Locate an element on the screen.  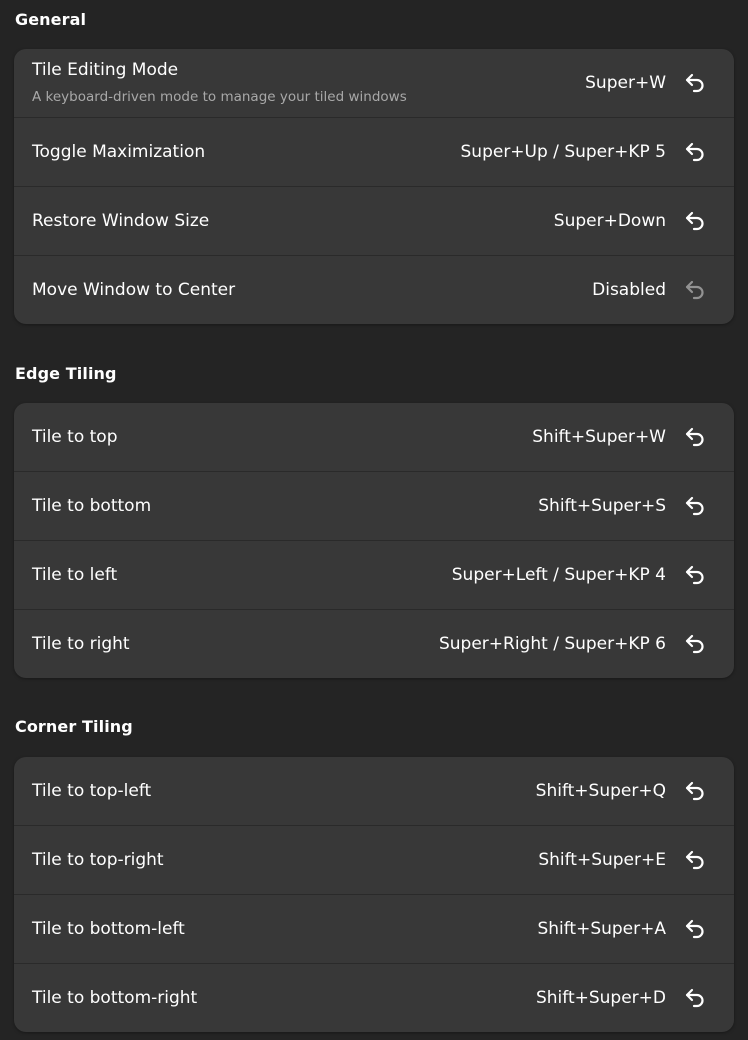
shortcut-label: Shift+Super+E is located at coordinates (602, 860).